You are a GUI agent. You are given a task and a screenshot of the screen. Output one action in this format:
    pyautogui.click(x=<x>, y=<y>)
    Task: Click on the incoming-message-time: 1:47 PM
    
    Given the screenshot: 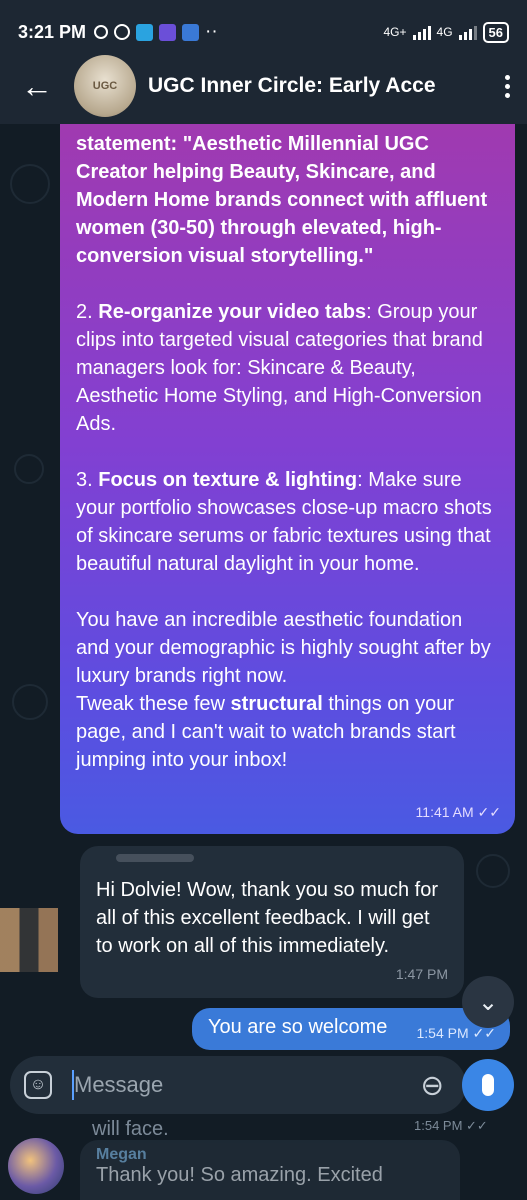 What is the action you would take?
    pyautogui.click(x=421, y=974)
    